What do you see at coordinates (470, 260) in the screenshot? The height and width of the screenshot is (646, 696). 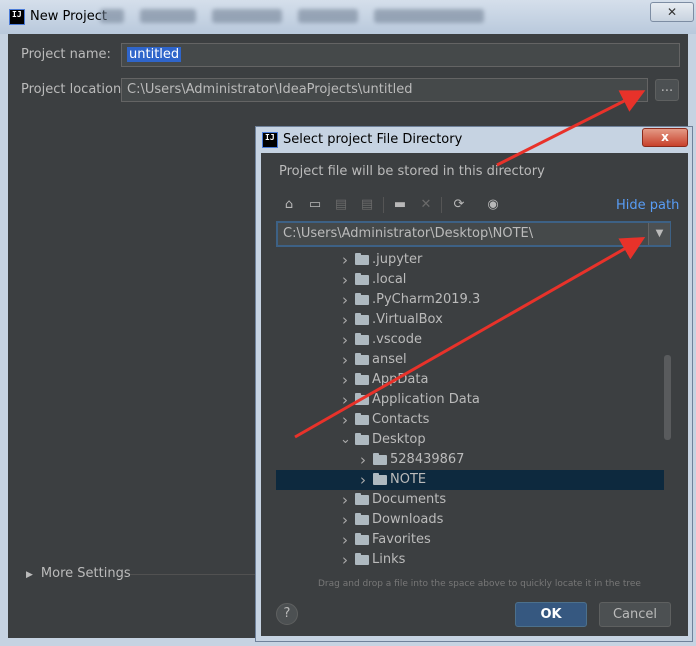 I see `tree-row: › .jupyter` at bounding box center [470, 260].